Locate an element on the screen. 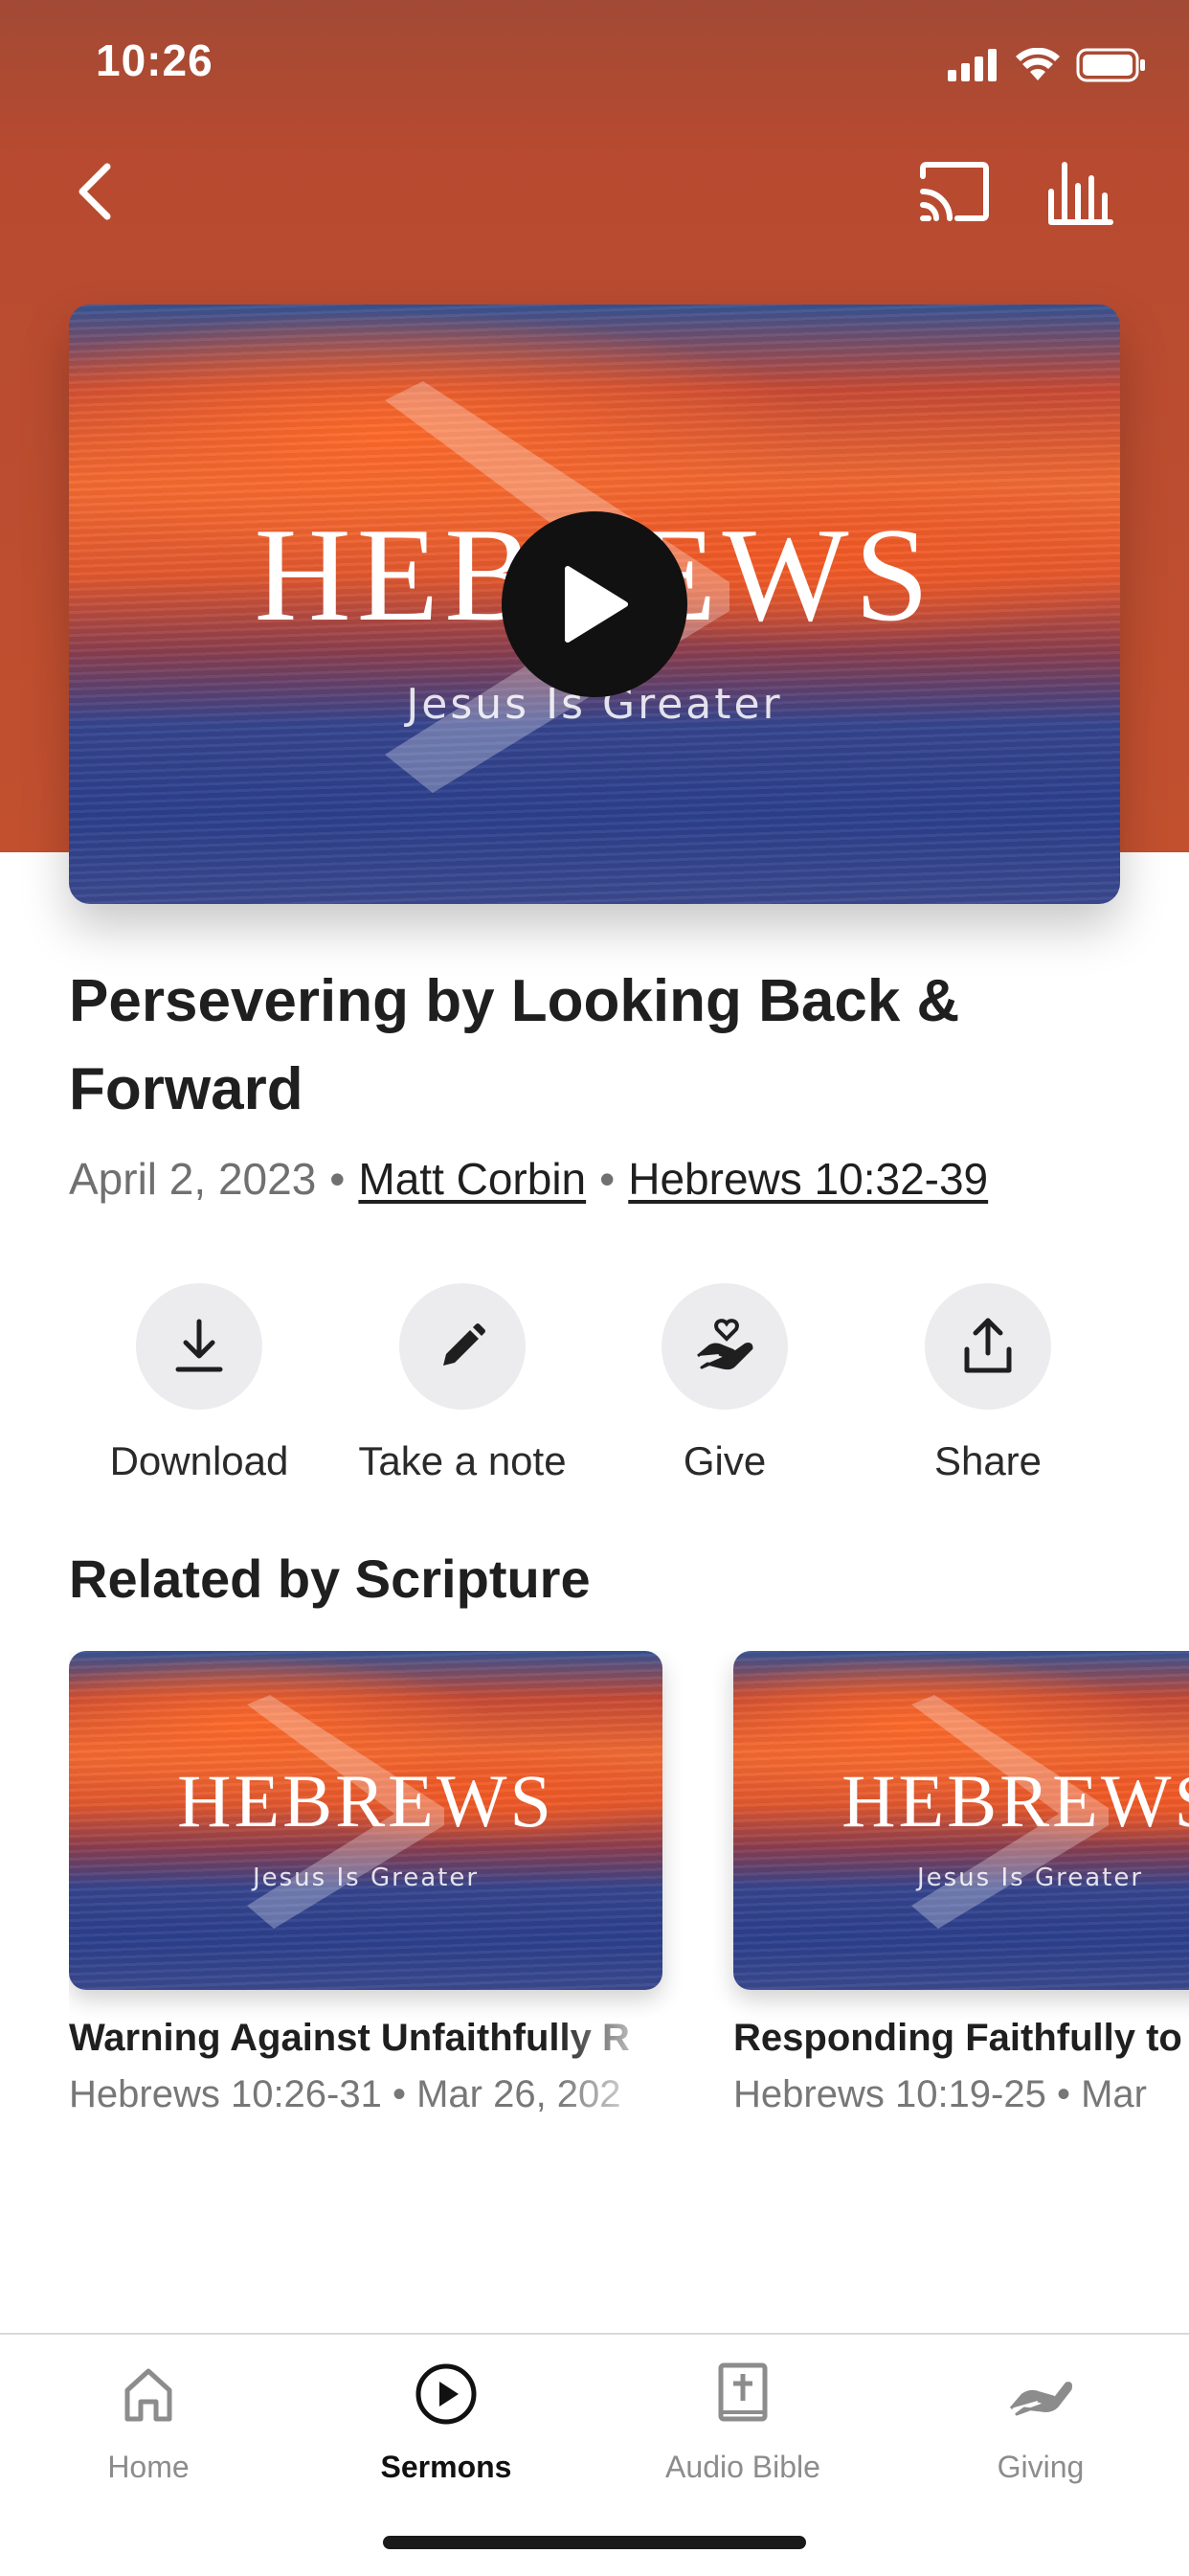 This screenshot has width=1189, height=2576. wifi-icon is located at coordinates (1038, 64).